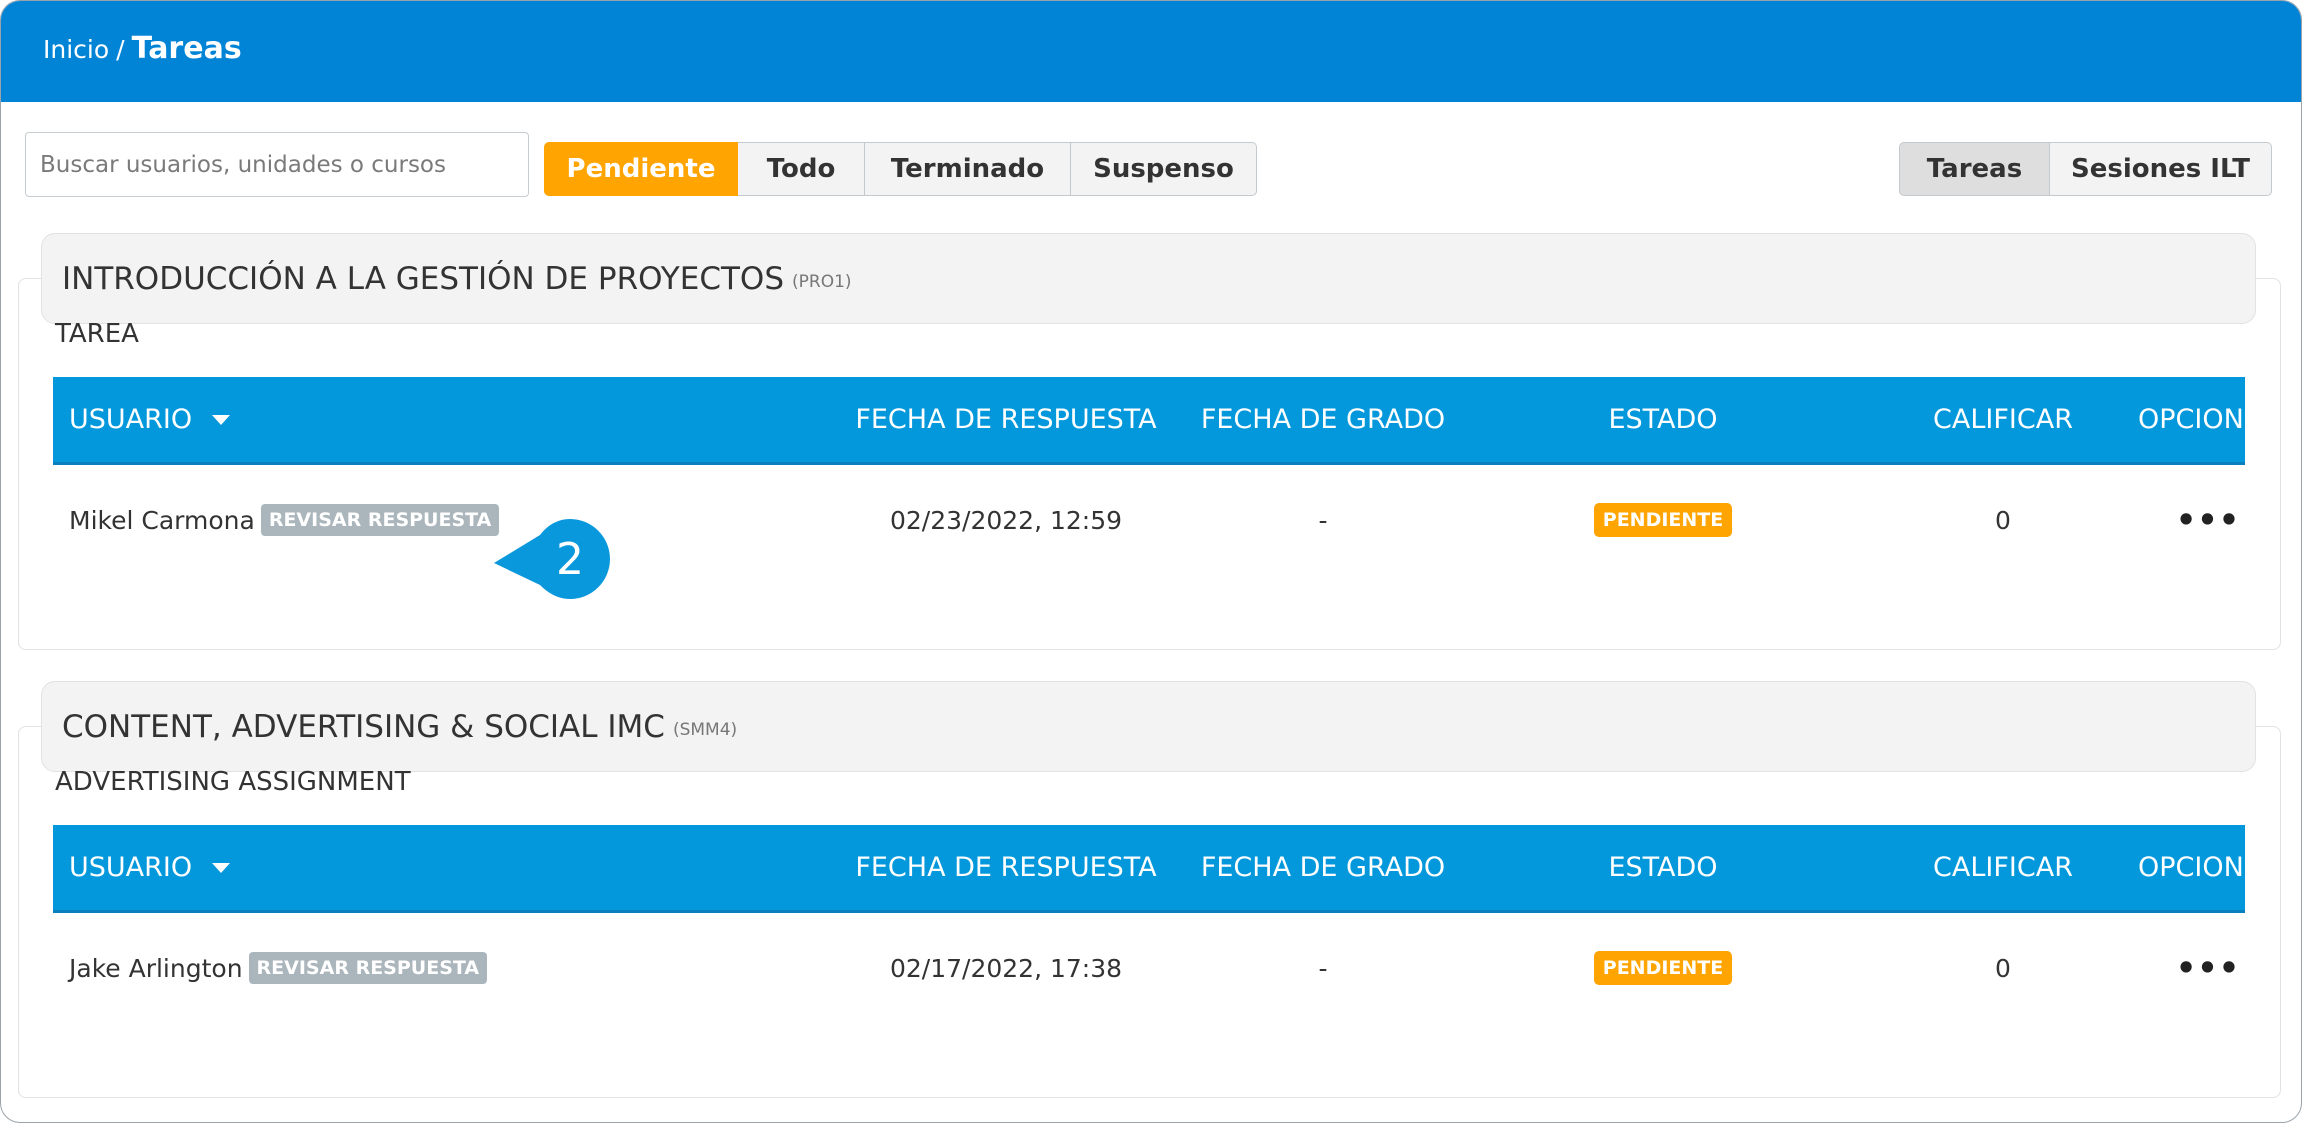 The height and width of the screenshot is (1123, 2302). I want to click on user-cell: Mikel Carmona REVISAR RESPUESTA, so click(284, 520).